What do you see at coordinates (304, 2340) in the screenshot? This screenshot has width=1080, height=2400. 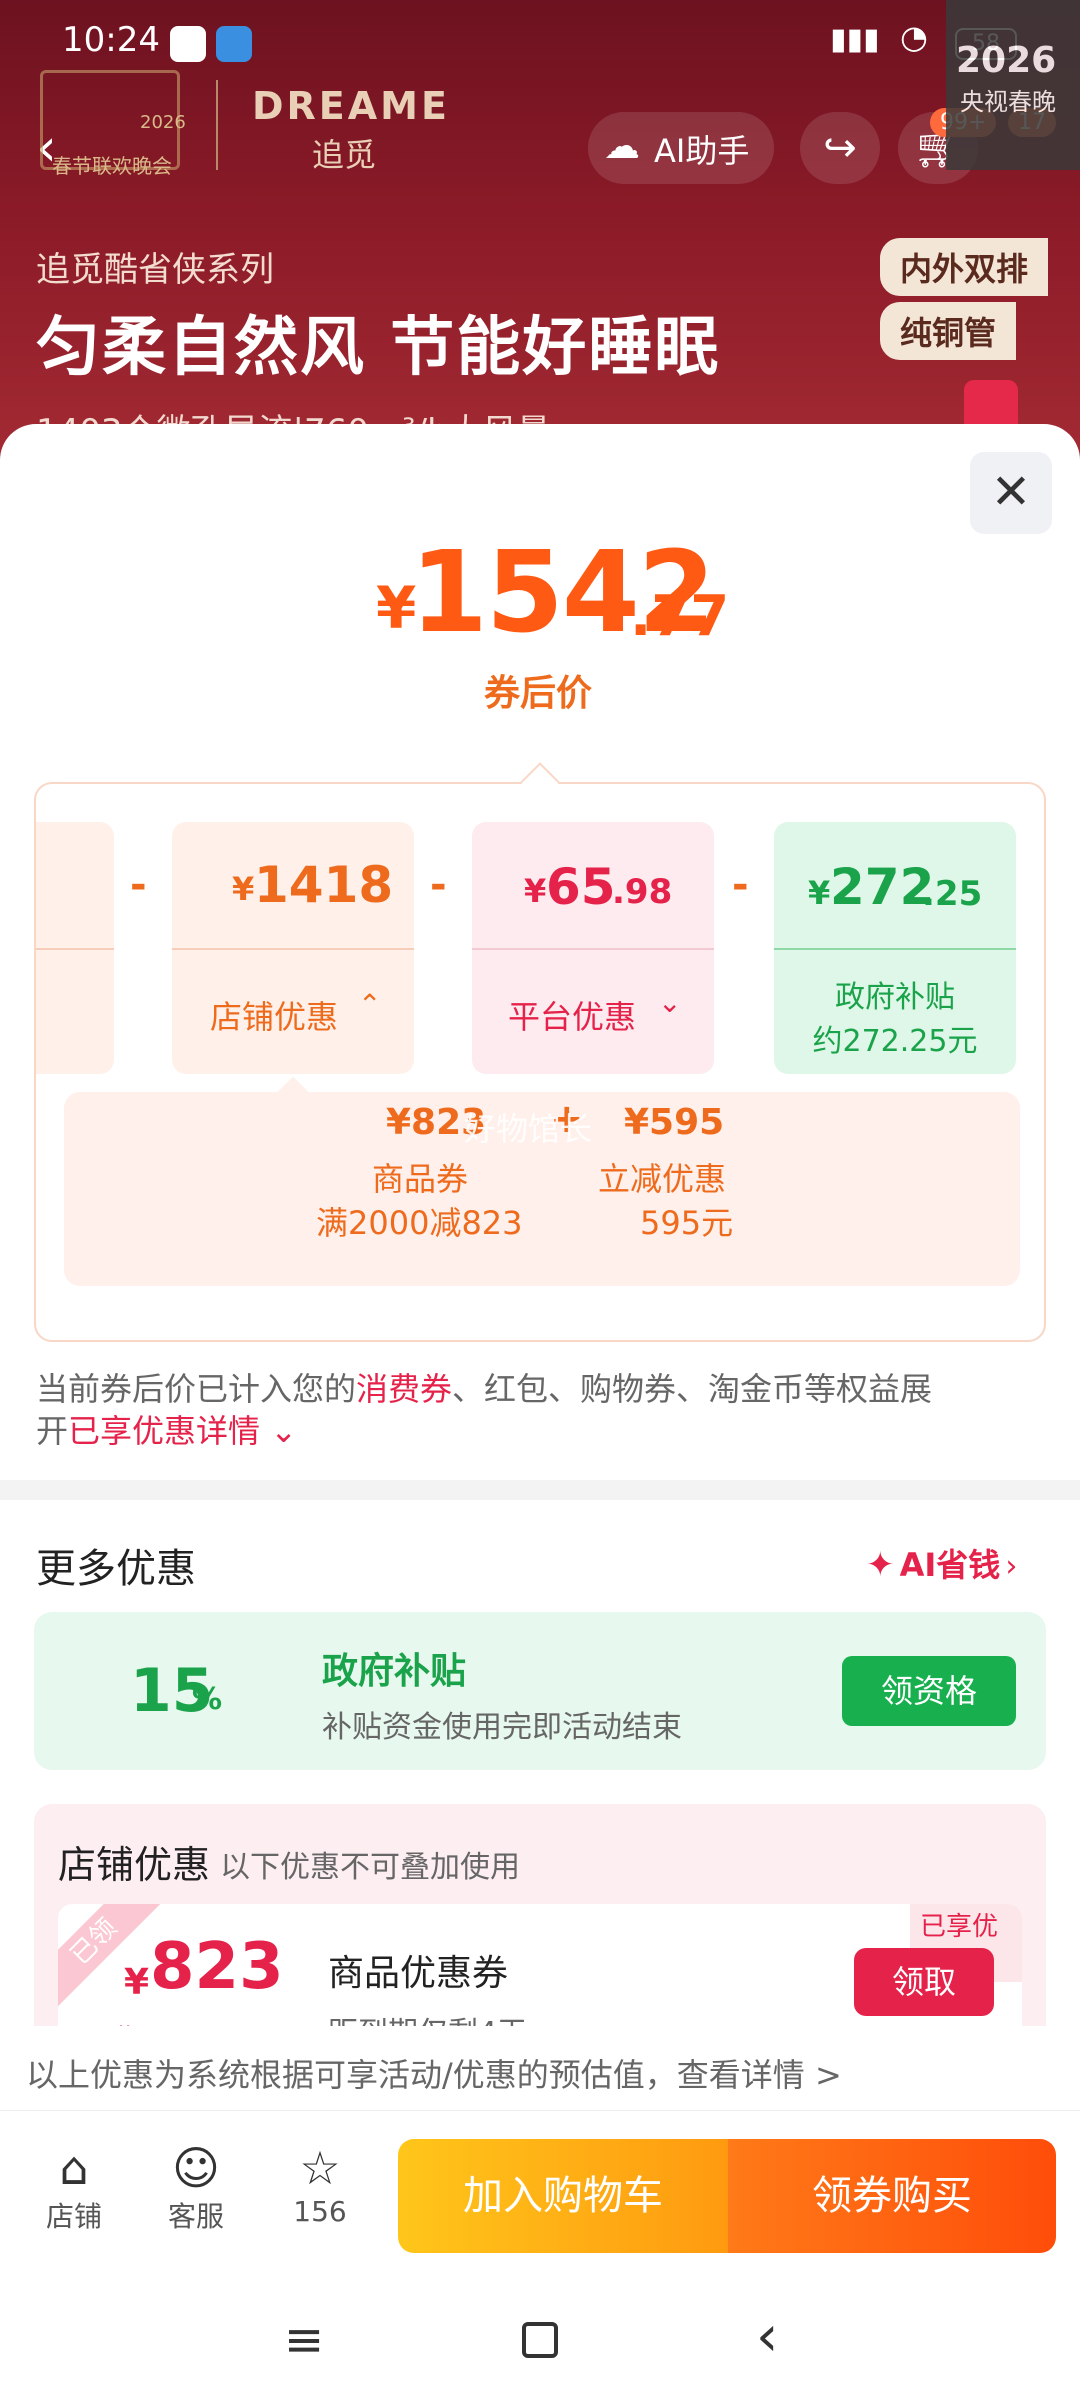 I see `menu-icon: ≡` at bounding box center [304, 2340].